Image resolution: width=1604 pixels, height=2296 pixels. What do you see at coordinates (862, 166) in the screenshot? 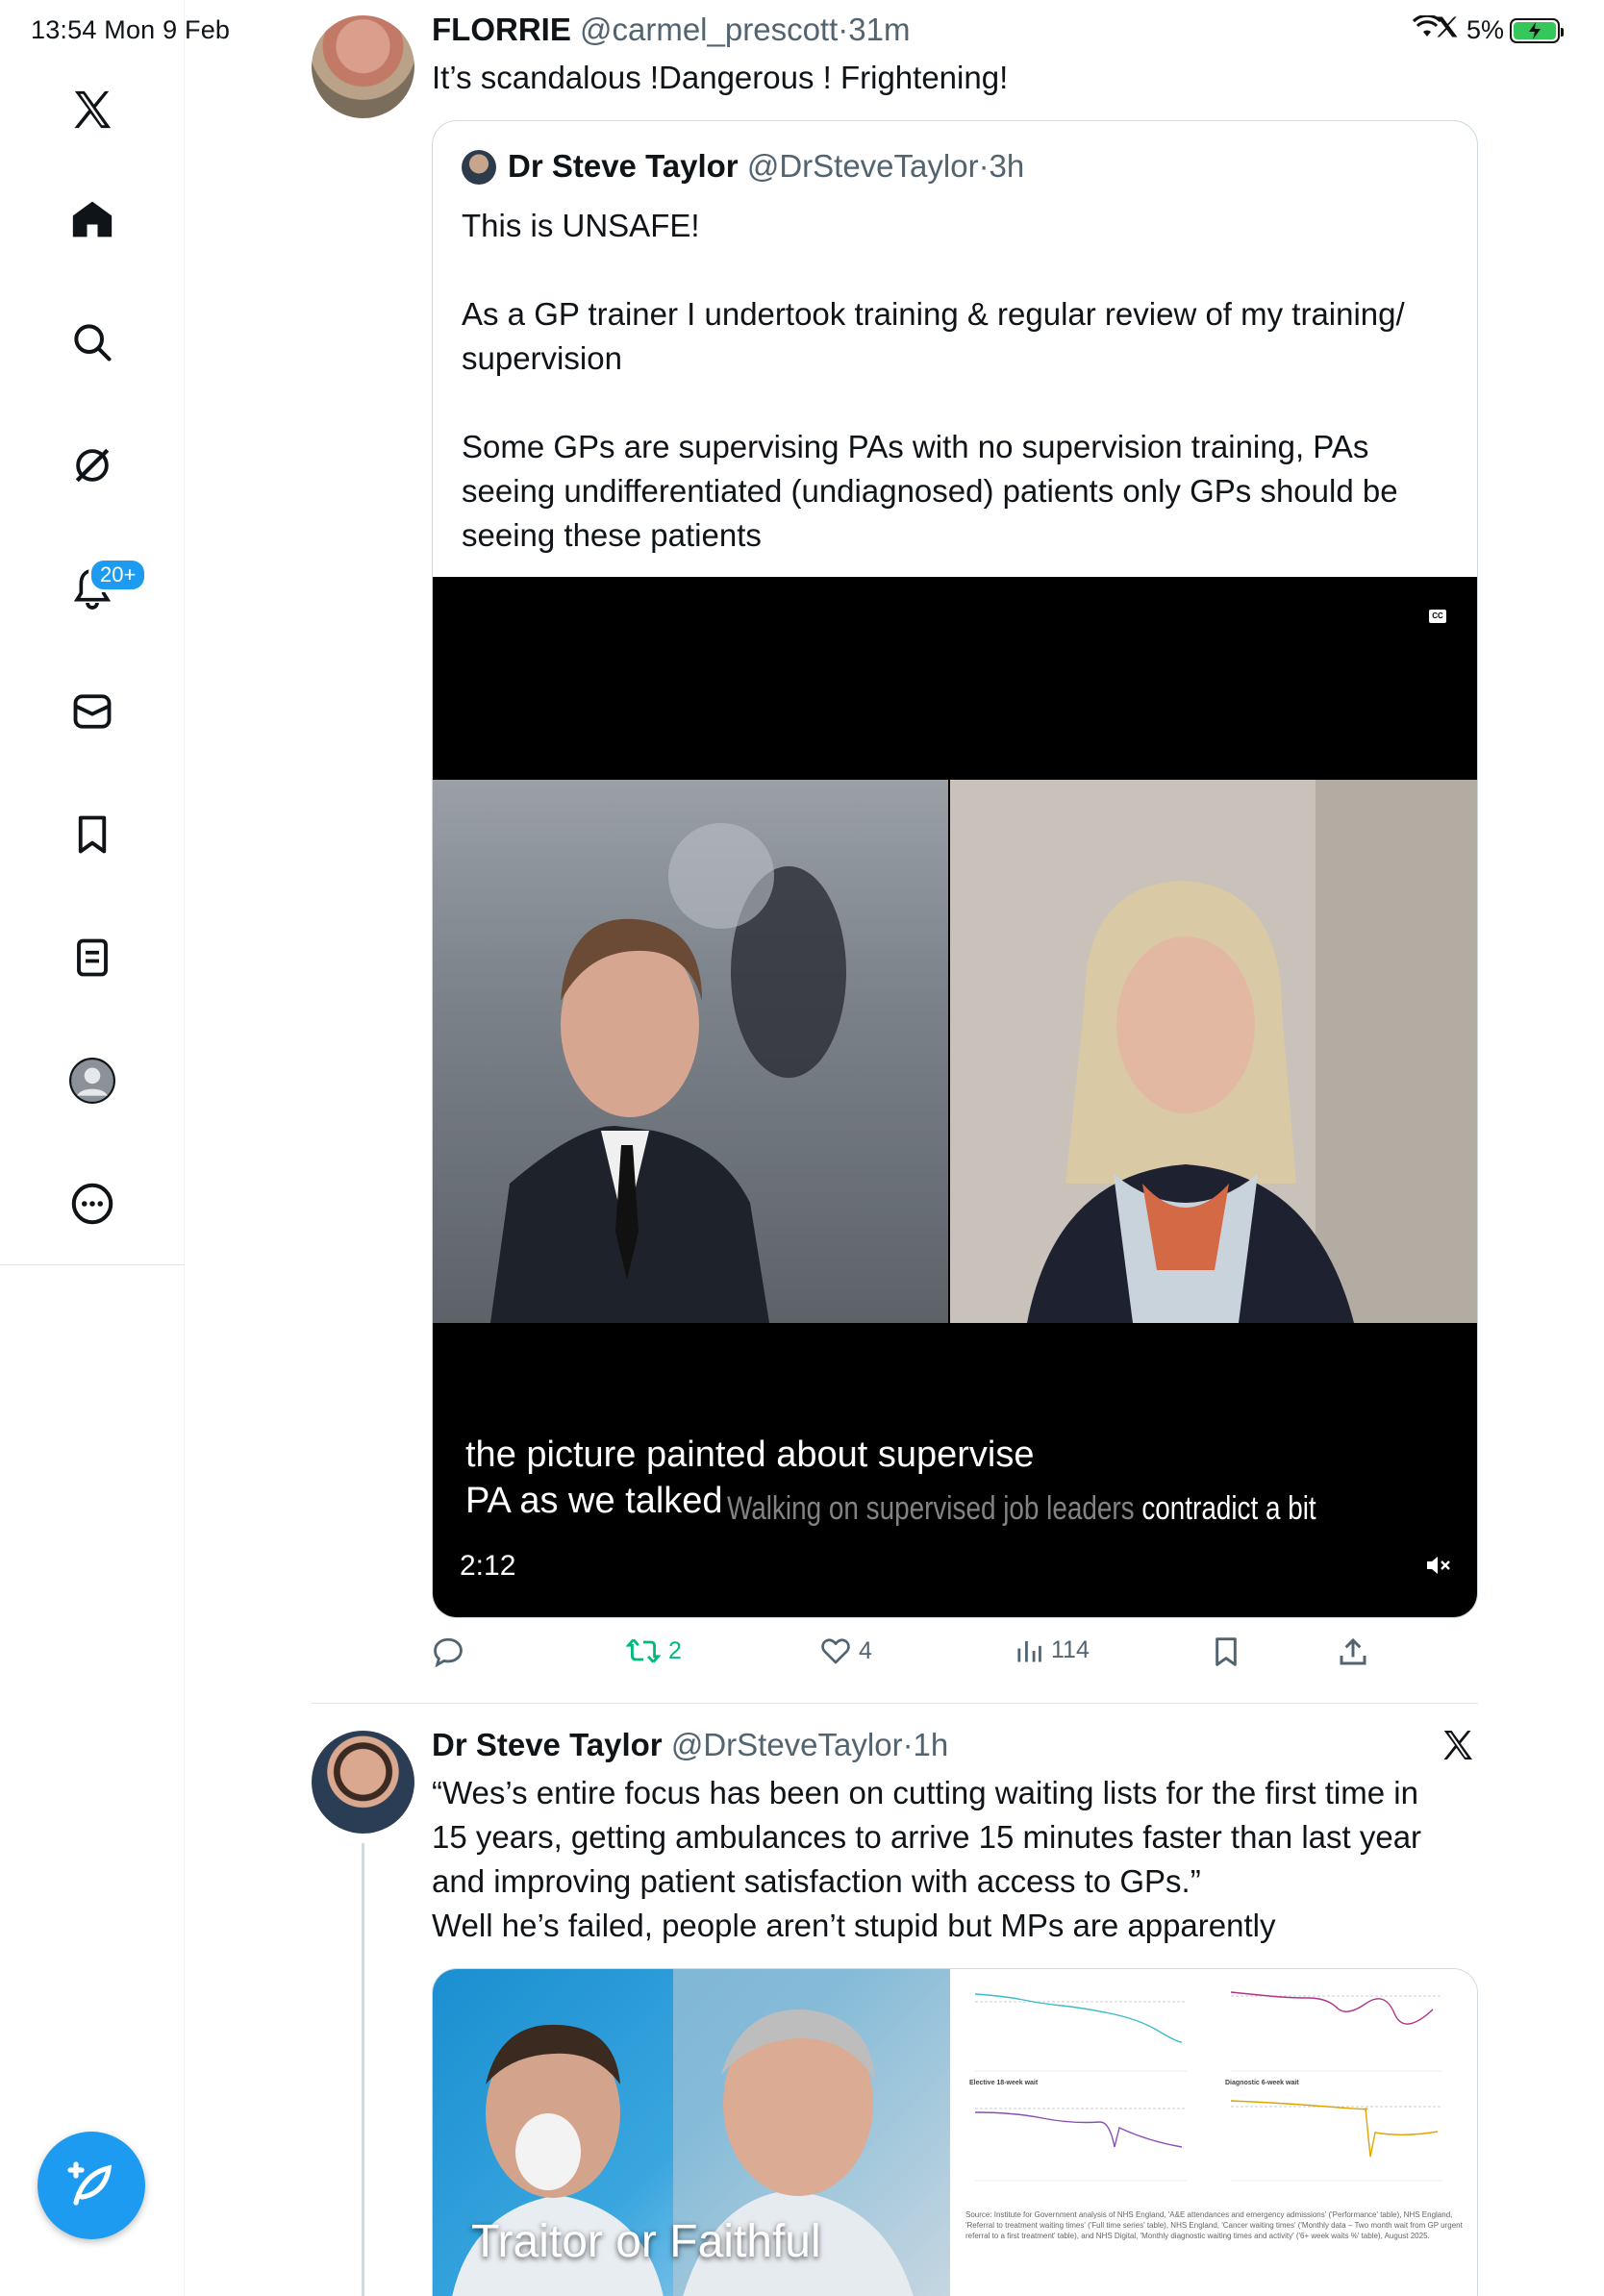
I see `quoted-author-handle: @DrSteveTaylor` at bounding box center [862, 166].